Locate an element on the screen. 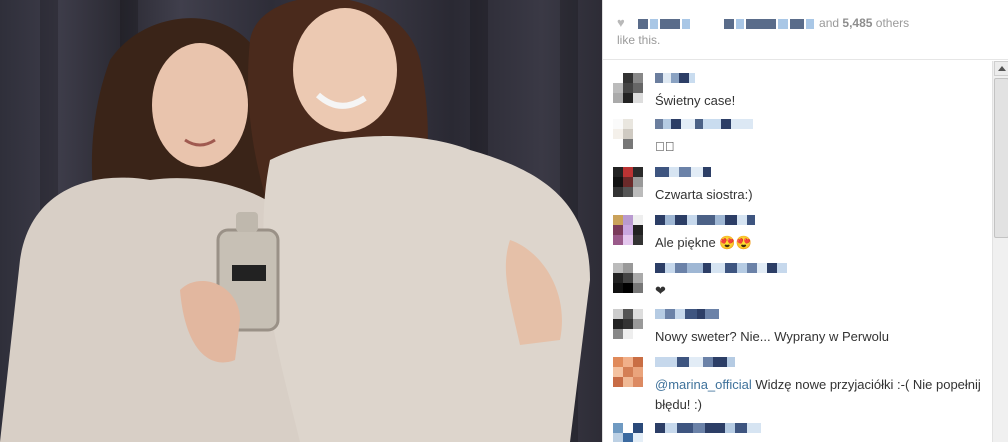 This screenshot has height=442, width=1008. comment-item: Czwarta siostra:) is located at coordinates (803, 187).